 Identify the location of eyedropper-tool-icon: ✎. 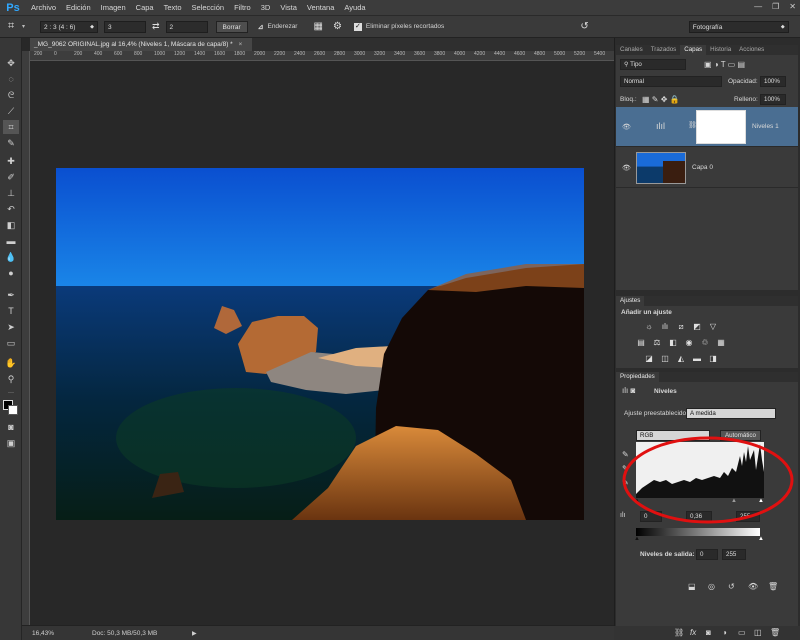
(11, 143).